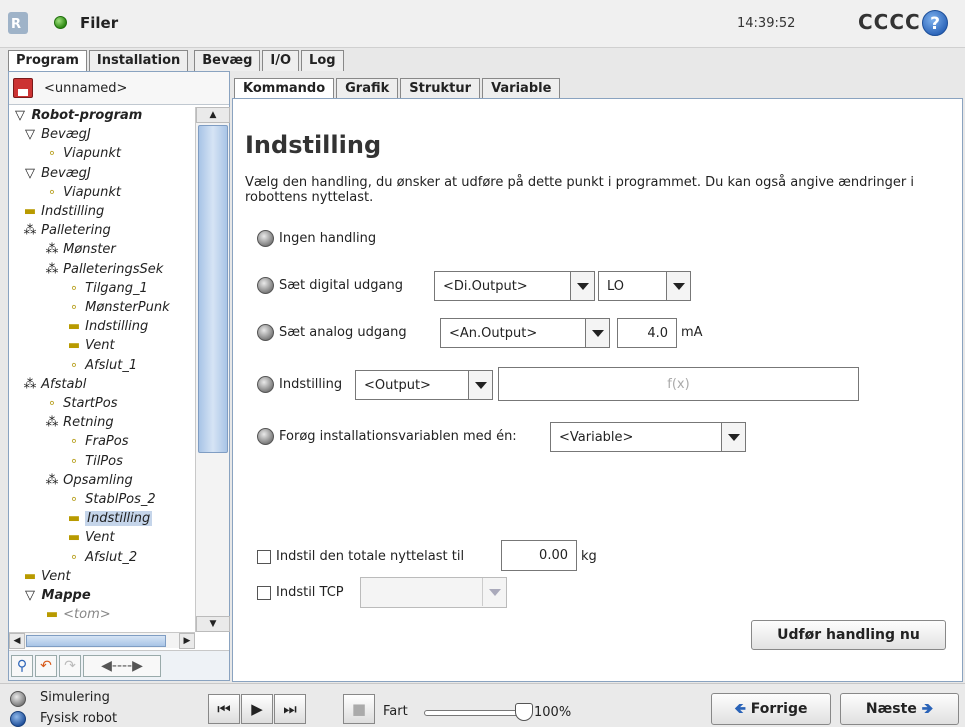  I want to click on undo-icon: ↶, so click(46, 666).